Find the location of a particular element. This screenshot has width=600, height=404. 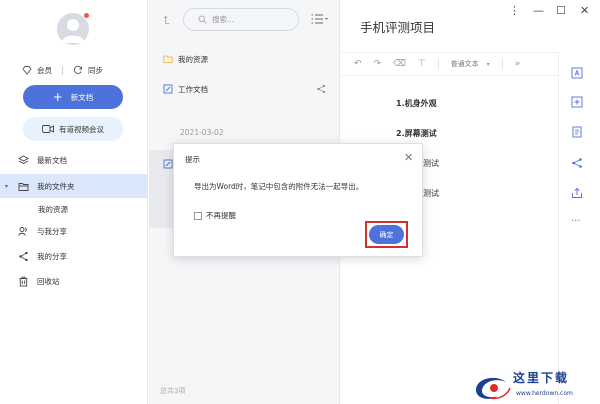

list-count: 总共3项 is located at coordinates (173, 391).